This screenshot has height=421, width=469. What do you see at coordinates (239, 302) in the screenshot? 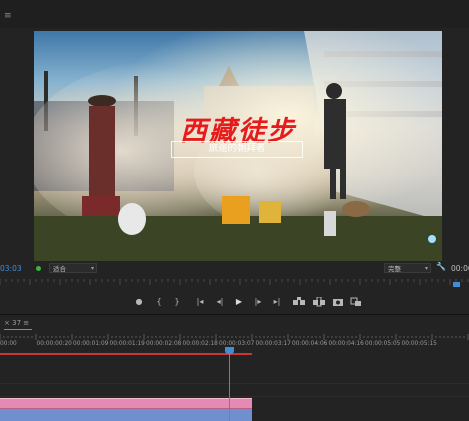
I see `play-button: ▶` at bounding box center [239, 302].